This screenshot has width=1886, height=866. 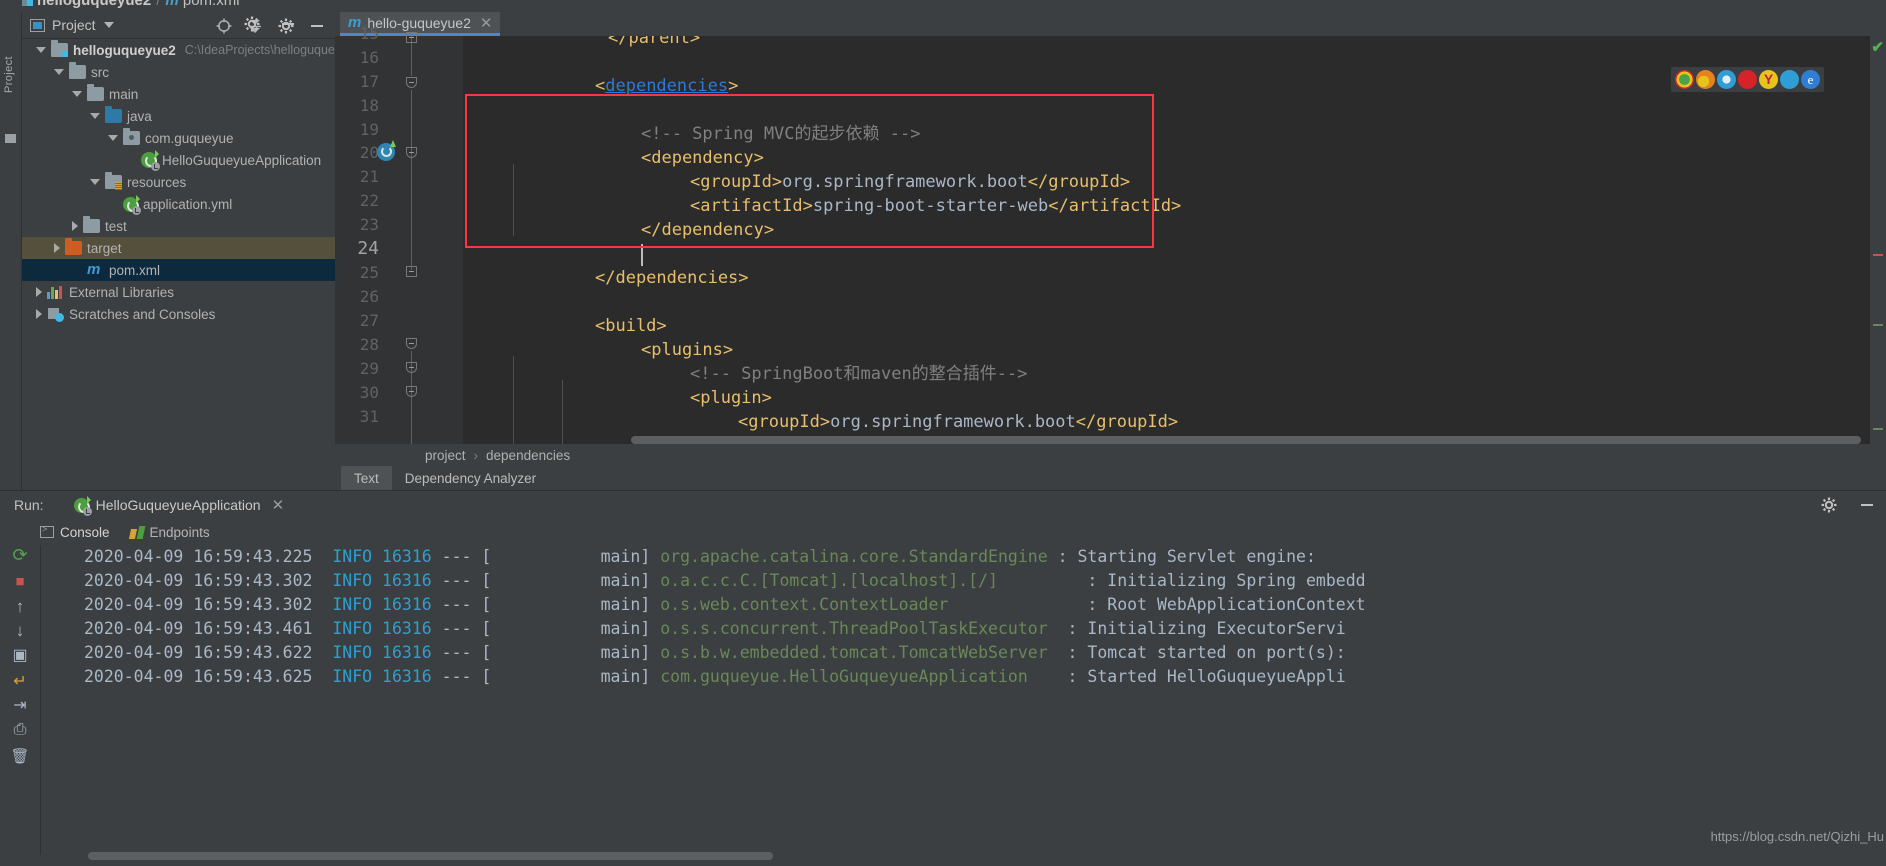 I want to click on run-configuration-tab: HelloGuqueyueApplication ✕, so click(x=179, y=505).